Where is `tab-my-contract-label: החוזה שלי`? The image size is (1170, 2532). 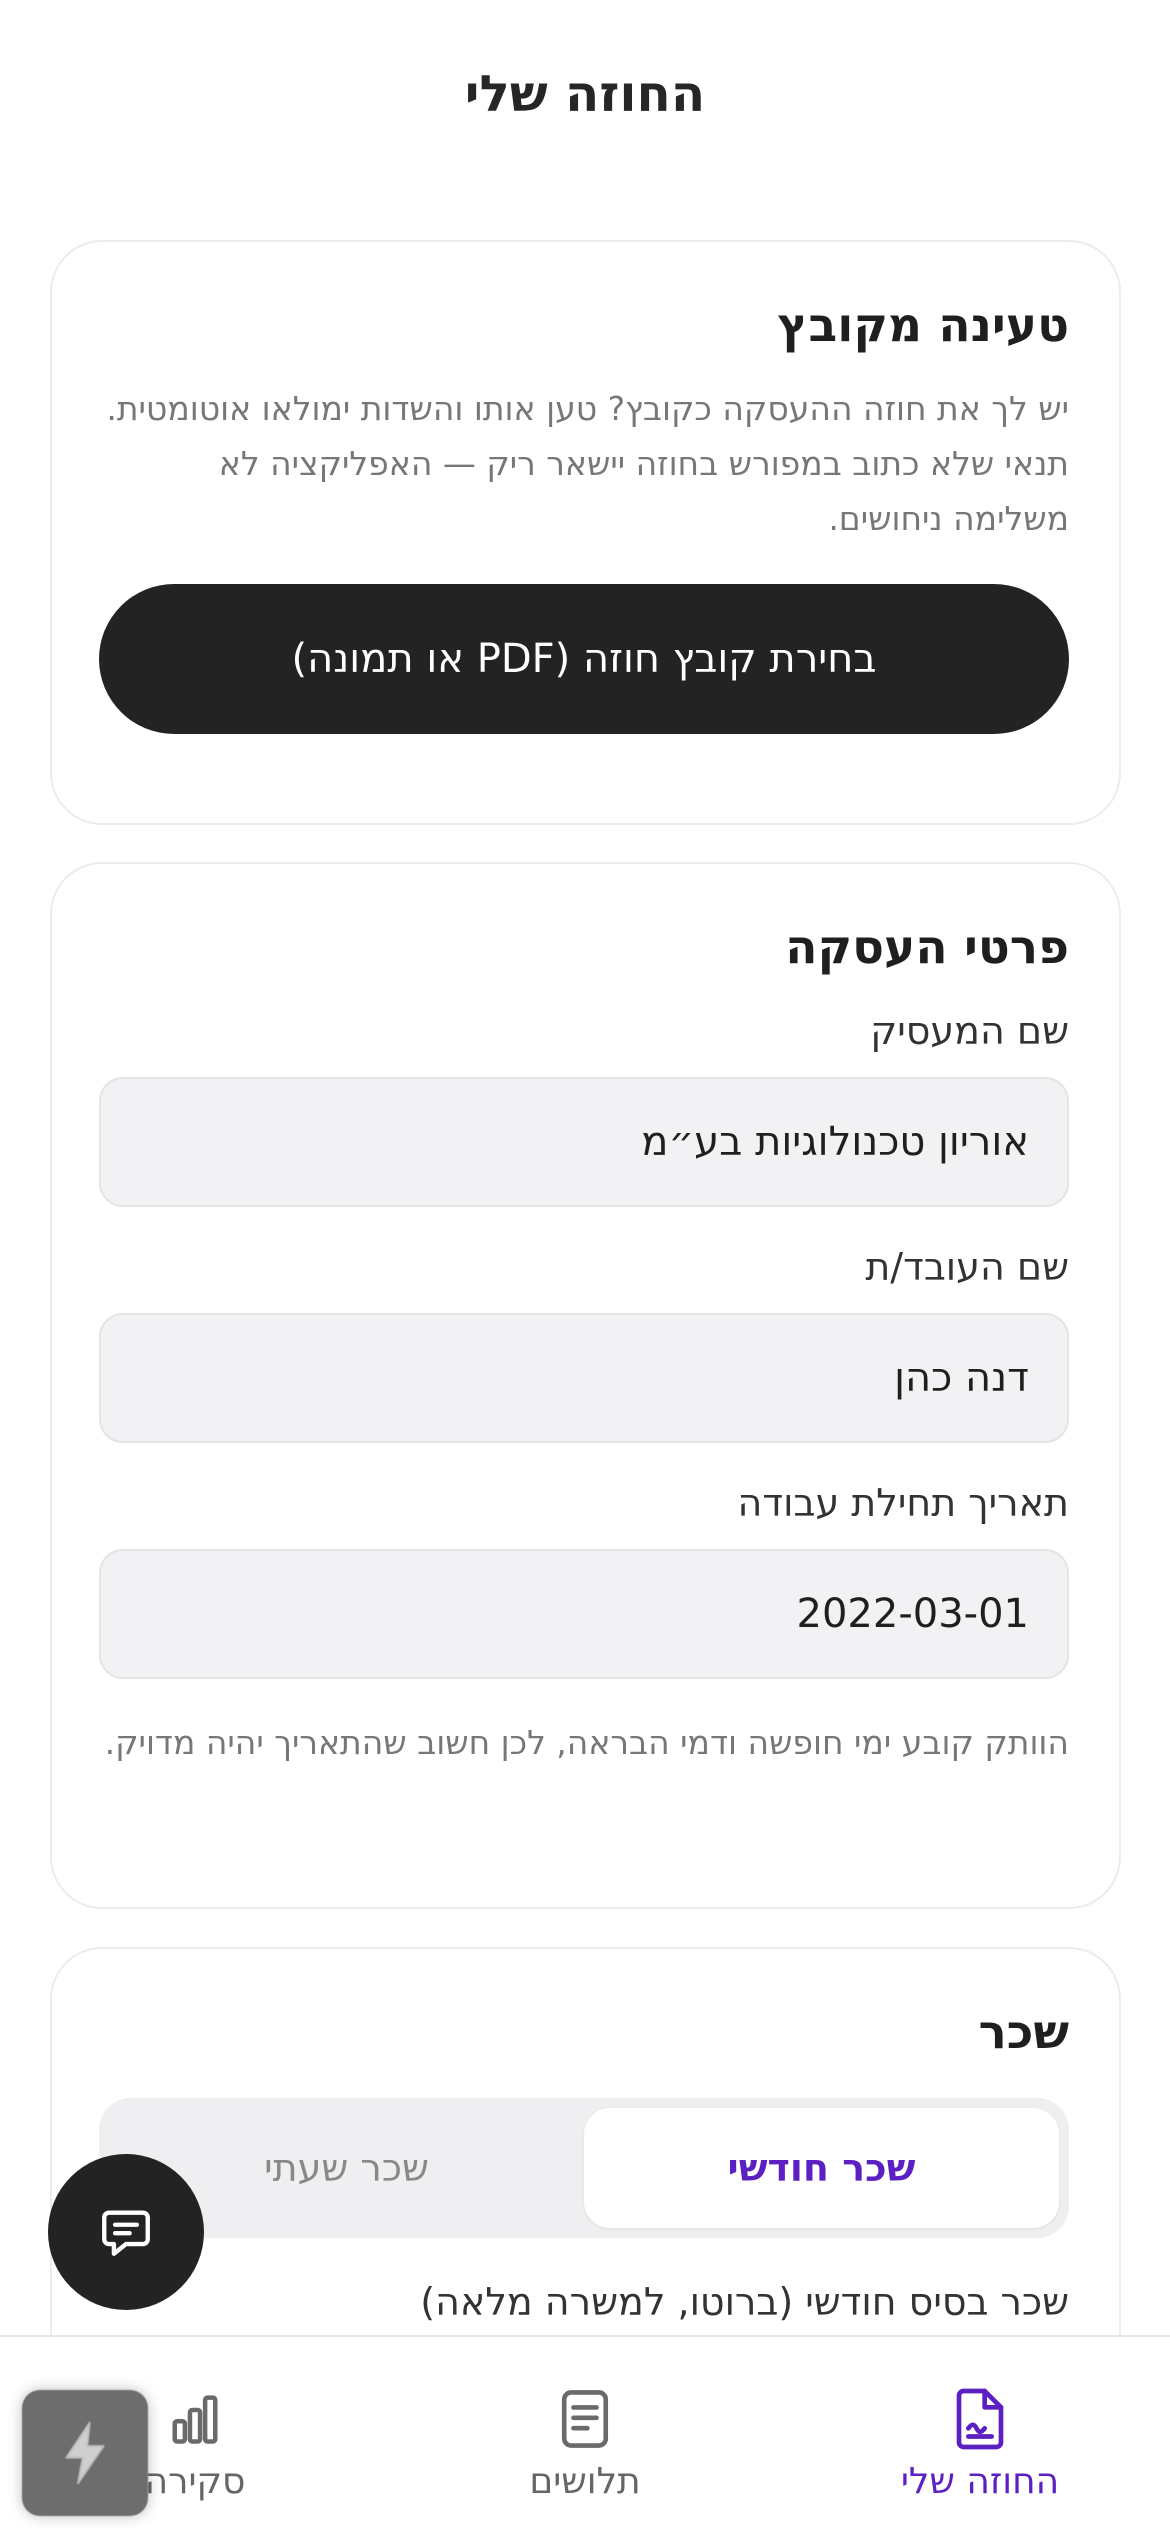 tab-my-contract-label: החוזה שלי is located at coordinates (980, 2481).